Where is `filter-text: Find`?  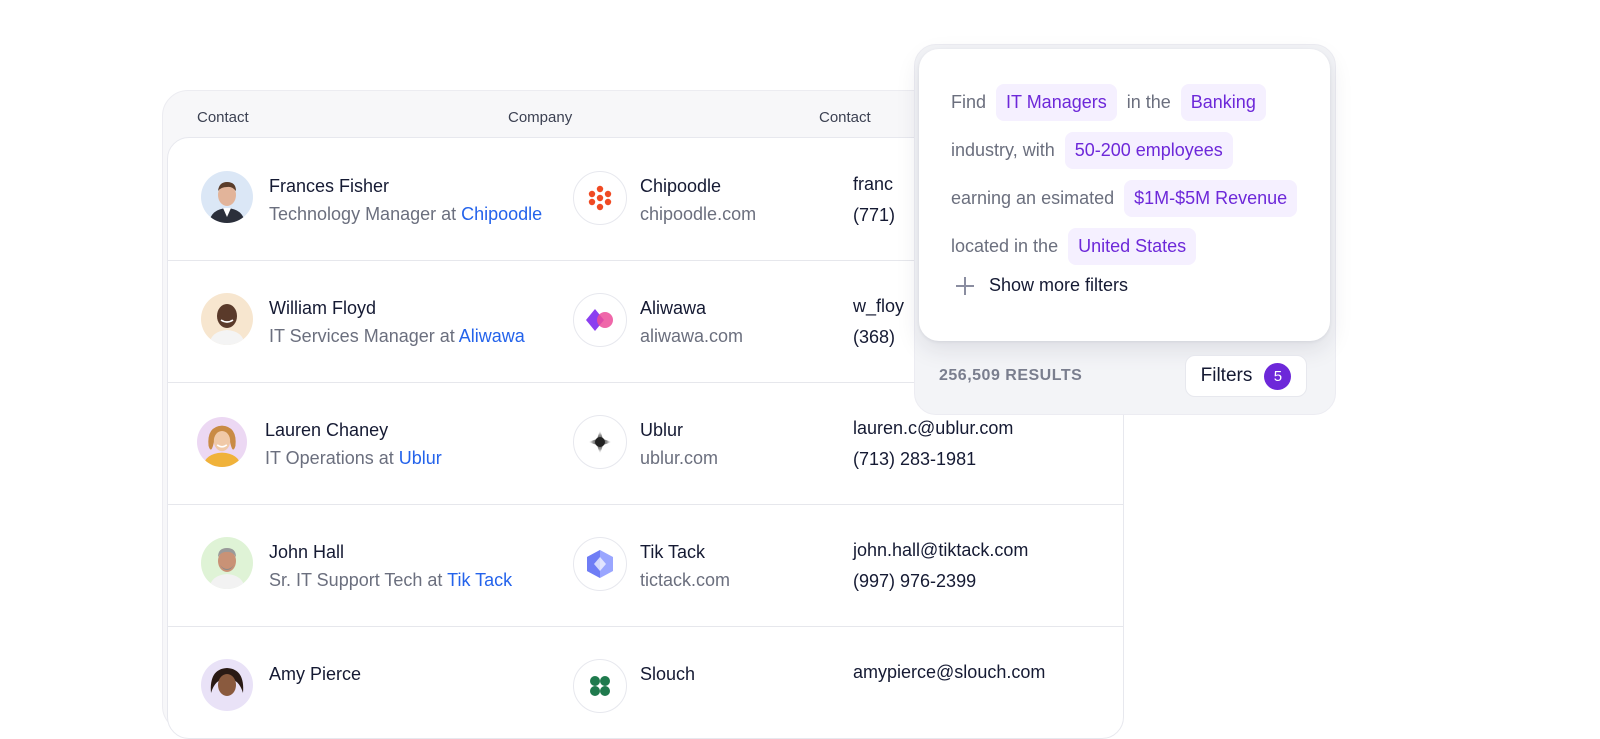 filter-text: Find is located at coordinates (969, 101).